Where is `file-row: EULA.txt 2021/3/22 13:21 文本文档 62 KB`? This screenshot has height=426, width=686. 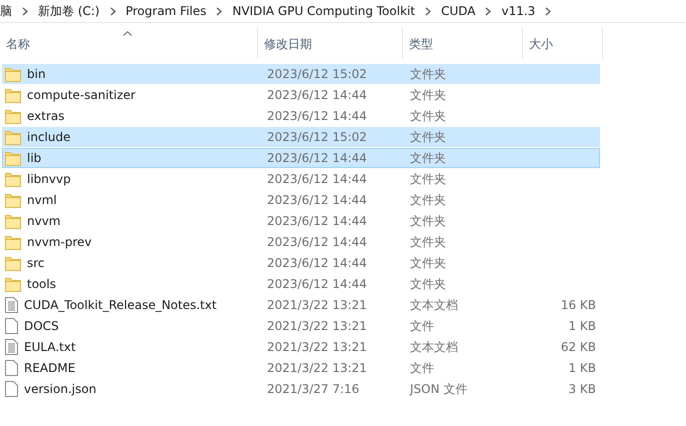 file-row: EULA.txt 2021/3/22 13:21 文本文档 62 KB is located at coordinates (301, 347).